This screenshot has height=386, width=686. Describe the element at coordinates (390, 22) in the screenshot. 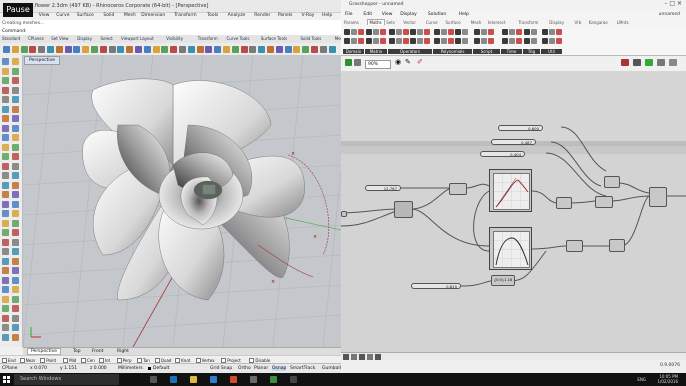

I see `gh-tab-sets: Sets` at that location.